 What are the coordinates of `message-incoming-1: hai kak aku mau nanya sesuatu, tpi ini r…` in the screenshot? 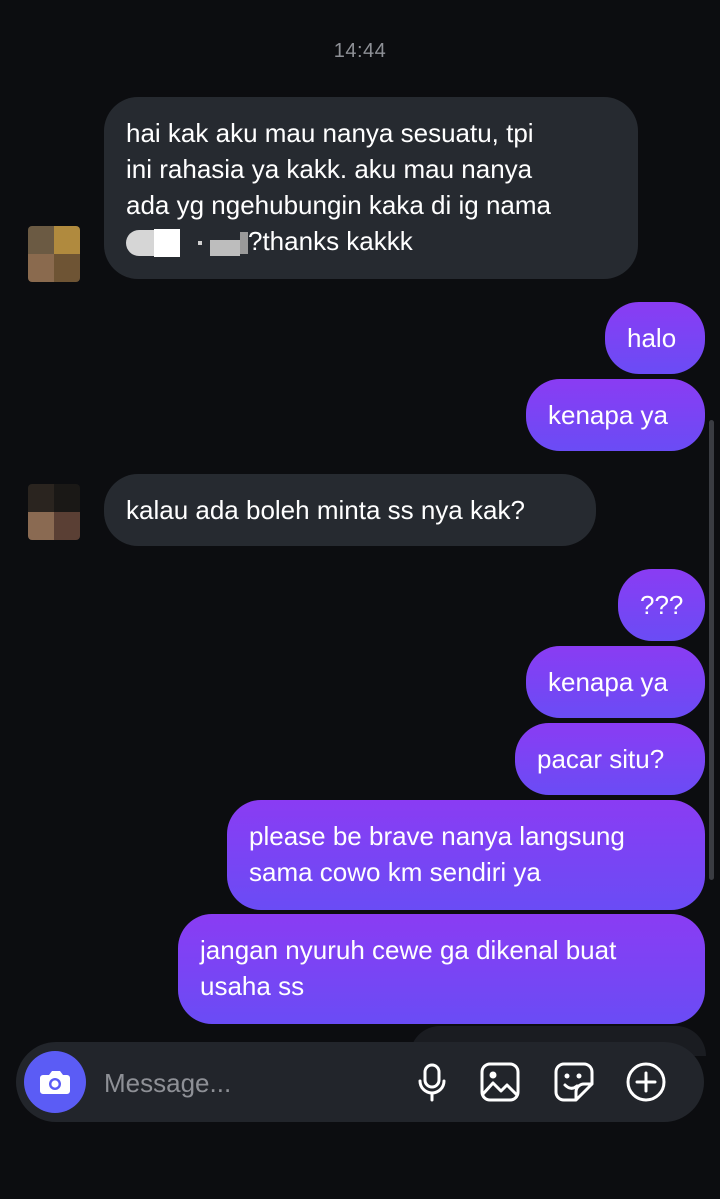 It's located at (371, 188).